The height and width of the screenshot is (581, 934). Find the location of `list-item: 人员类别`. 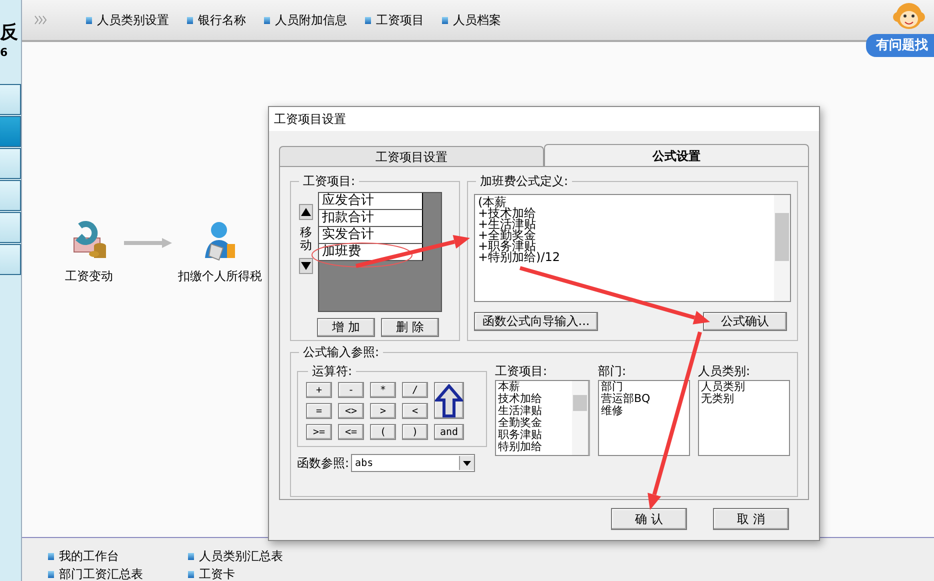

list-item: 人员类别 is located at coordinates (745, 387).